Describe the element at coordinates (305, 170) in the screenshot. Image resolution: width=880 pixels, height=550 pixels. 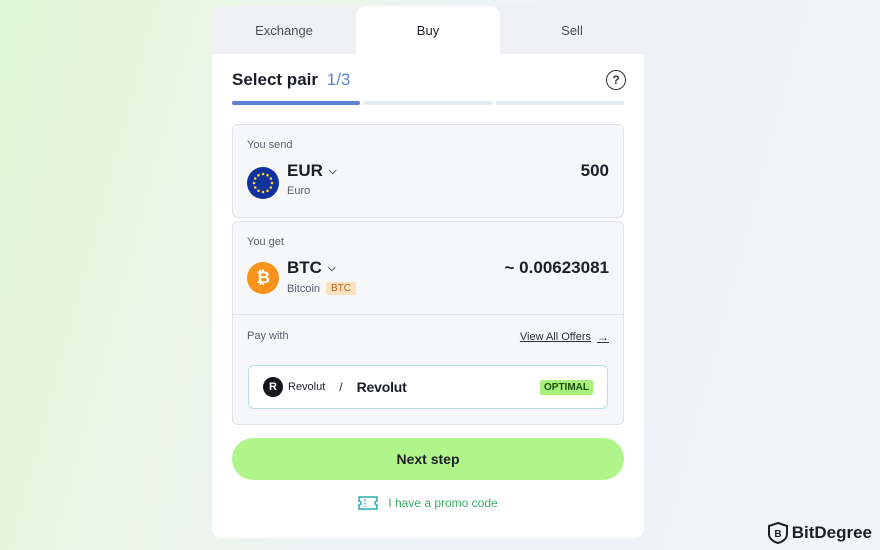
I see `send-currency-code: EUR` at that location.